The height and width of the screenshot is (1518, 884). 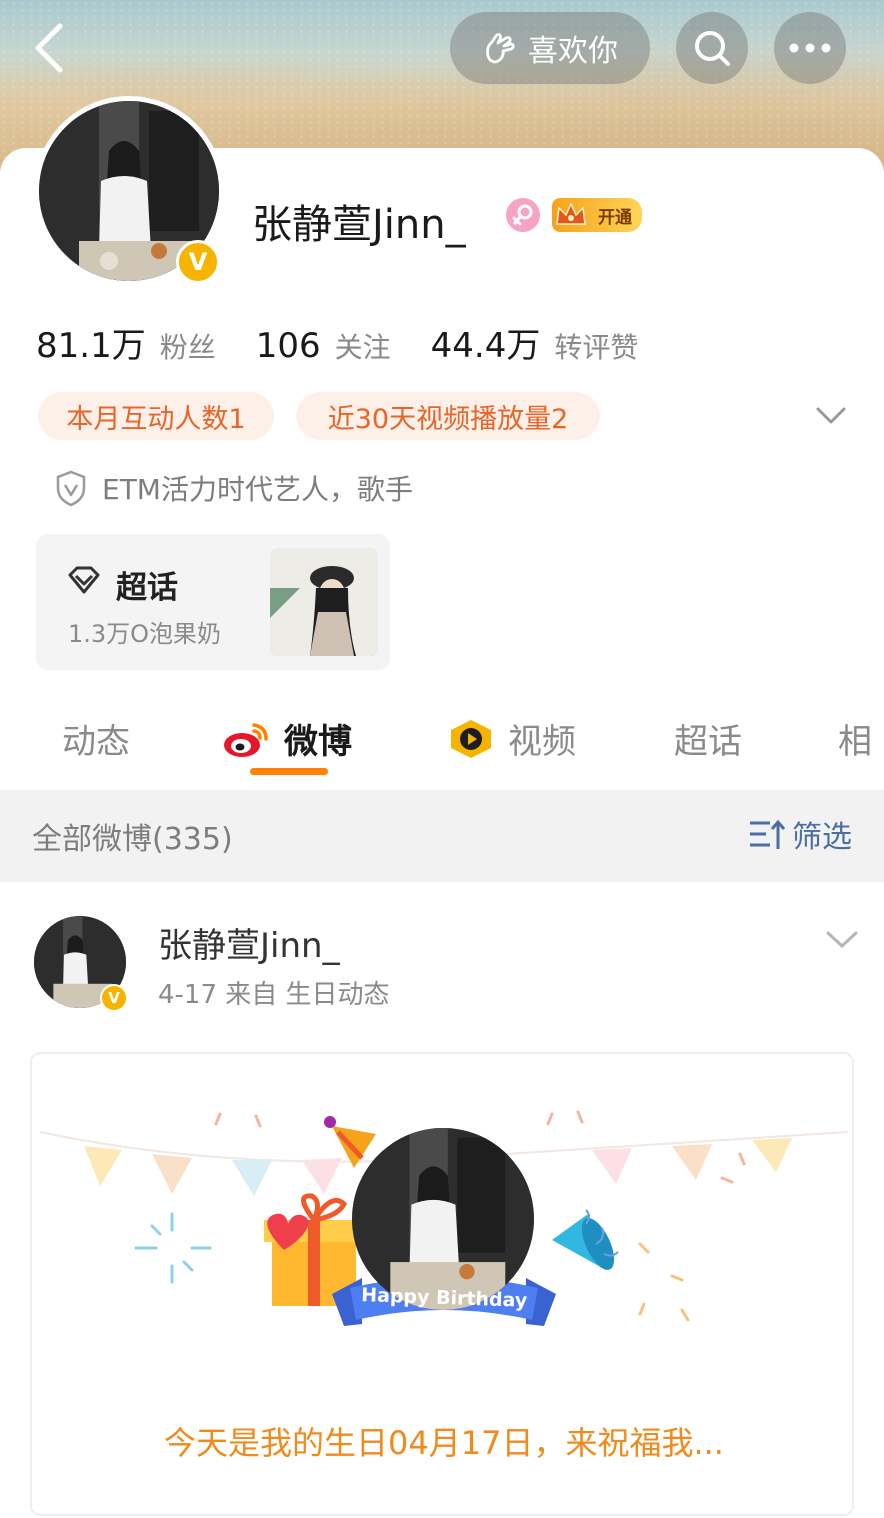 I want to click on super-topic-title: 超话, so click(x=147, y=588).